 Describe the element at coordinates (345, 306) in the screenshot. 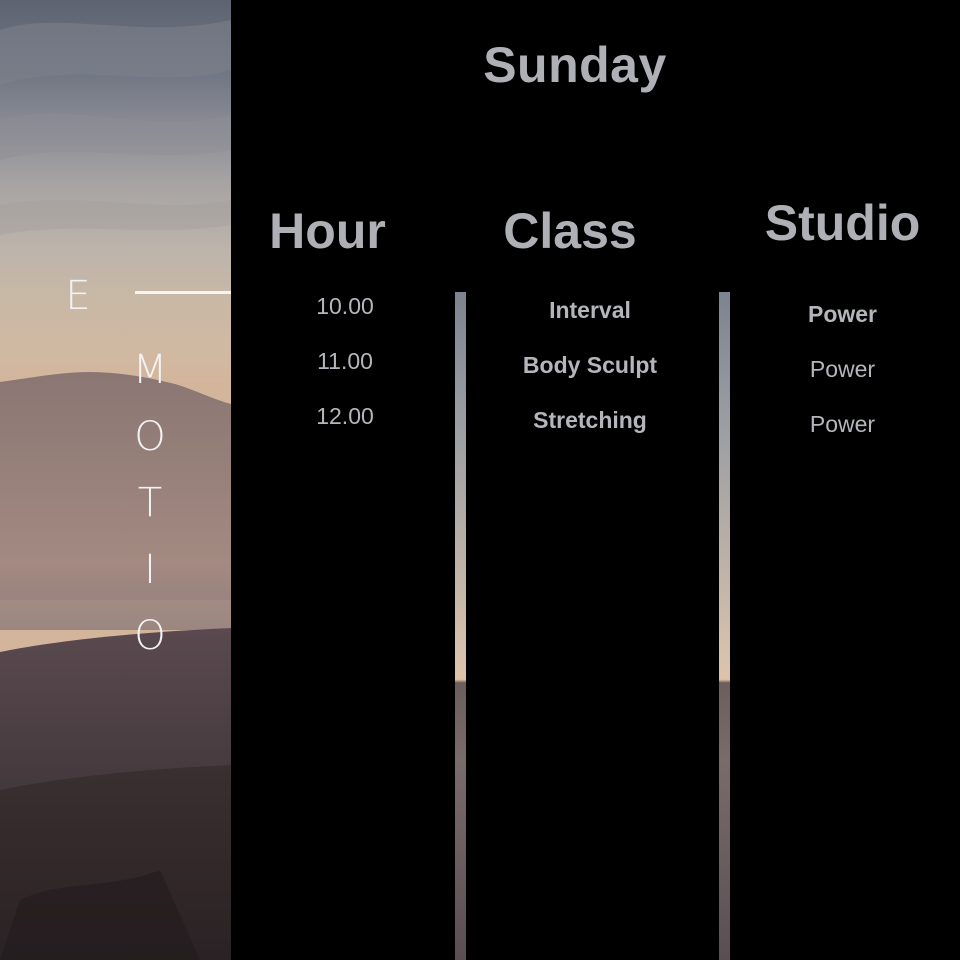

I see `schedule-hour-cell: 10.00` at that location.